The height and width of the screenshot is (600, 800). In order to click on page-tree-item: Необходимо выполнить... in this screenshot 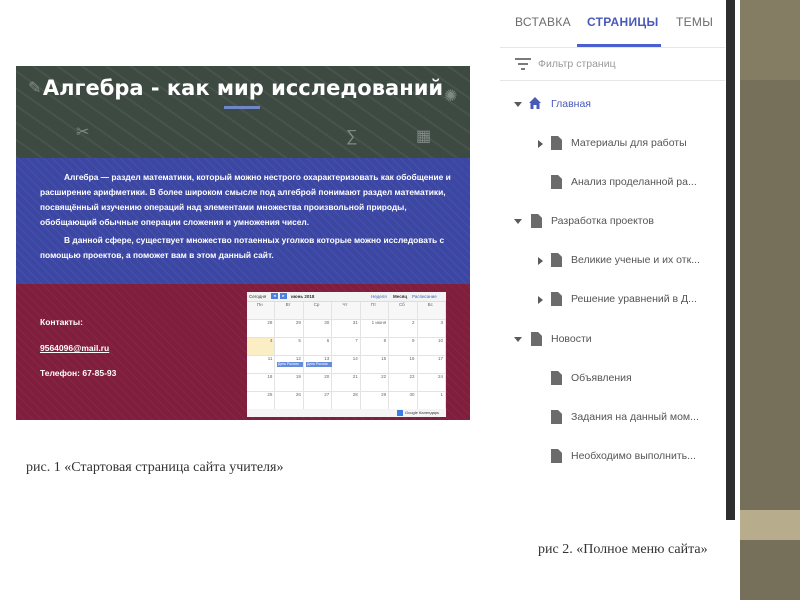, I will do `click(612, 457)`.